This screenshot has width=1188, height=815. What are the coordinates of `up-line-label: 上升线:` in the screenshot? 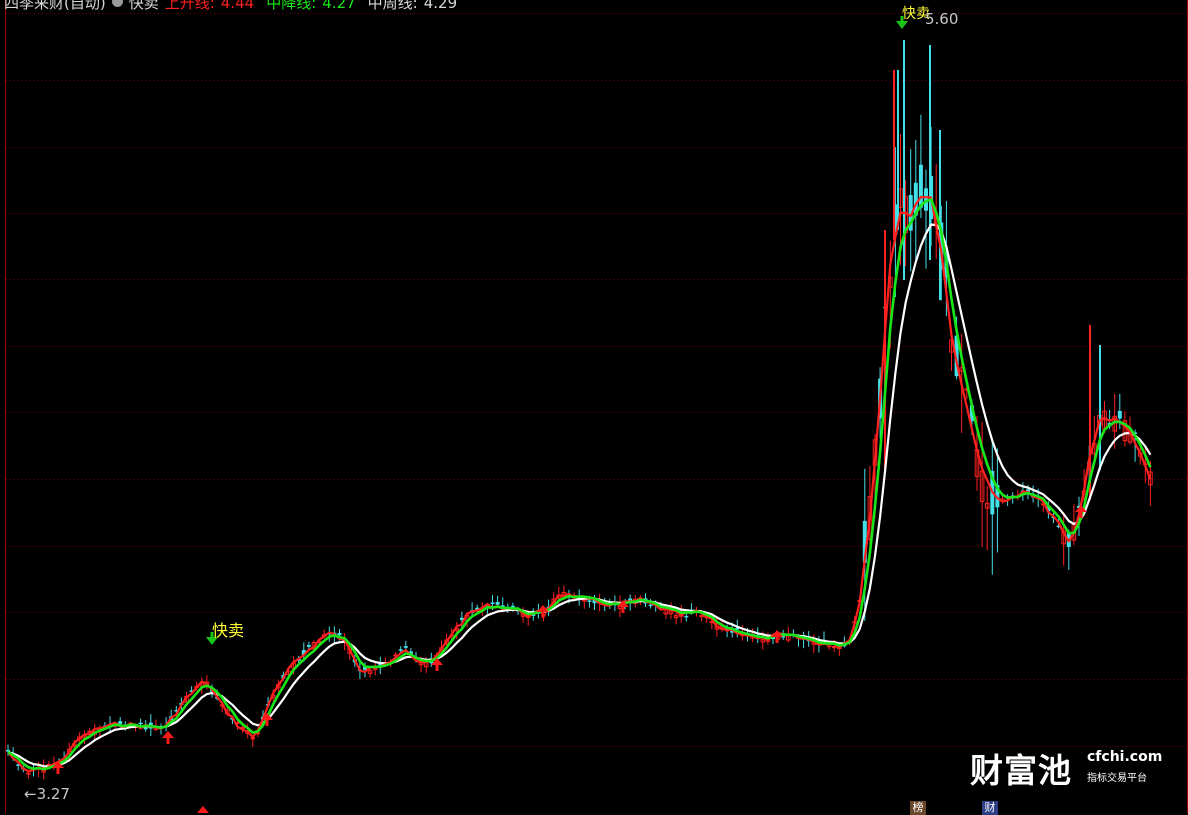 It's located at (189, 6).